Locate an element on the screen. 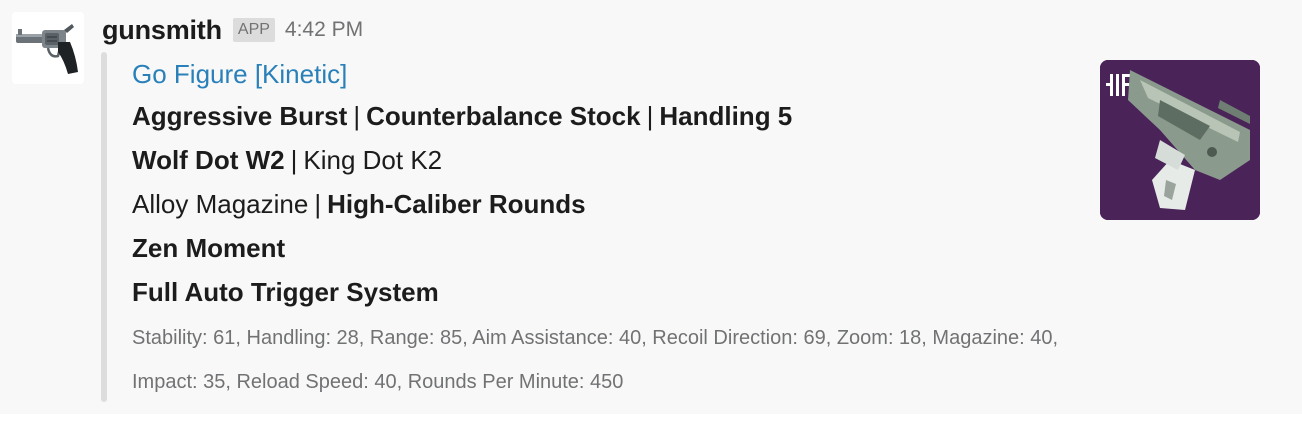 This screenshot has height=426, width=1302. perk-row-3: Alloy Magazine | High-Caliber Rounds is located at coordinates (607, 204).